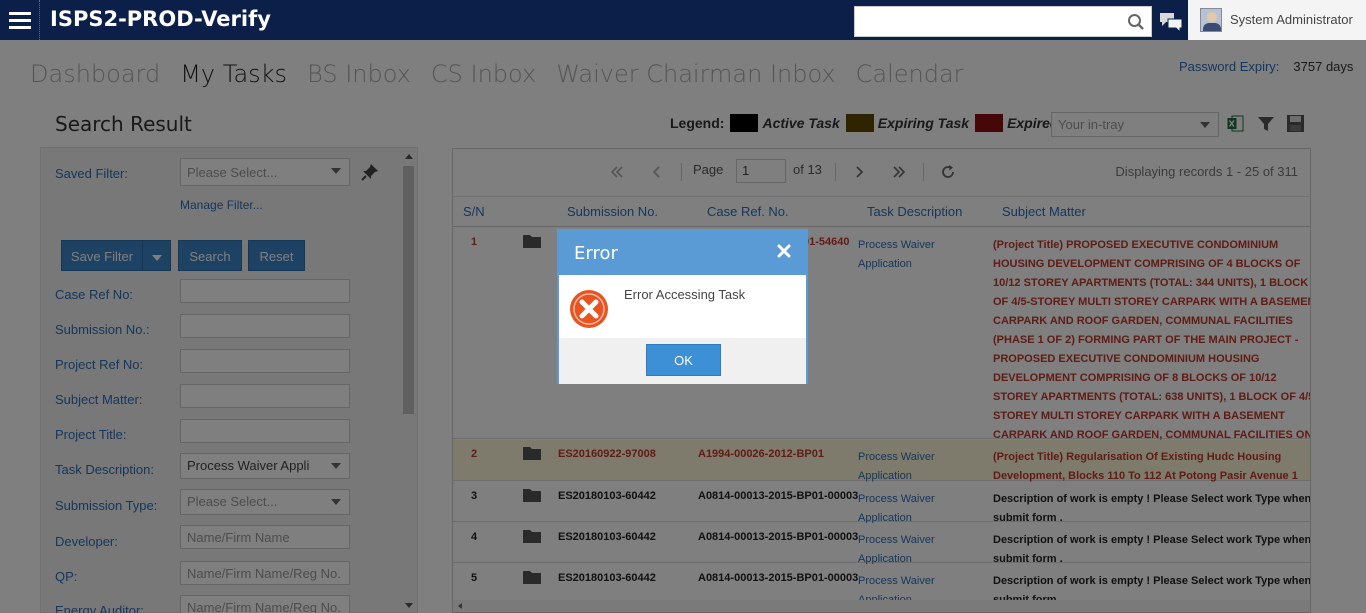  I want to click on dialog-title: Error, so click(596, 253).